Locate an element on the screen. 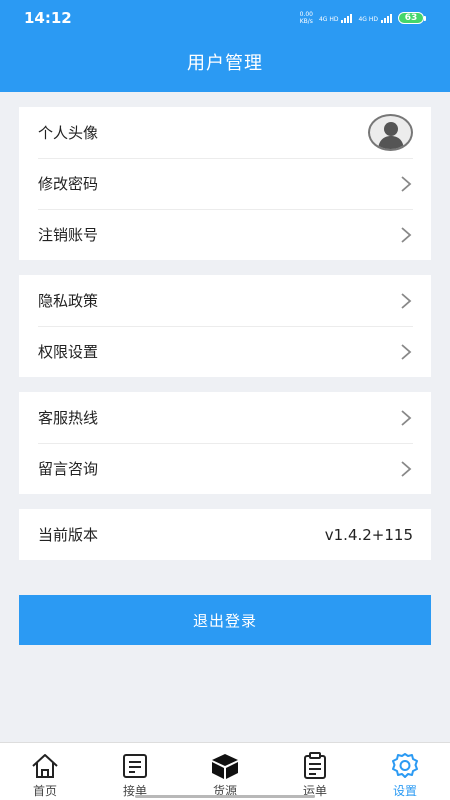 The width and height of the screenshot is (450, 800). signal-1: 4G HD is located at coordinates (335, 18).